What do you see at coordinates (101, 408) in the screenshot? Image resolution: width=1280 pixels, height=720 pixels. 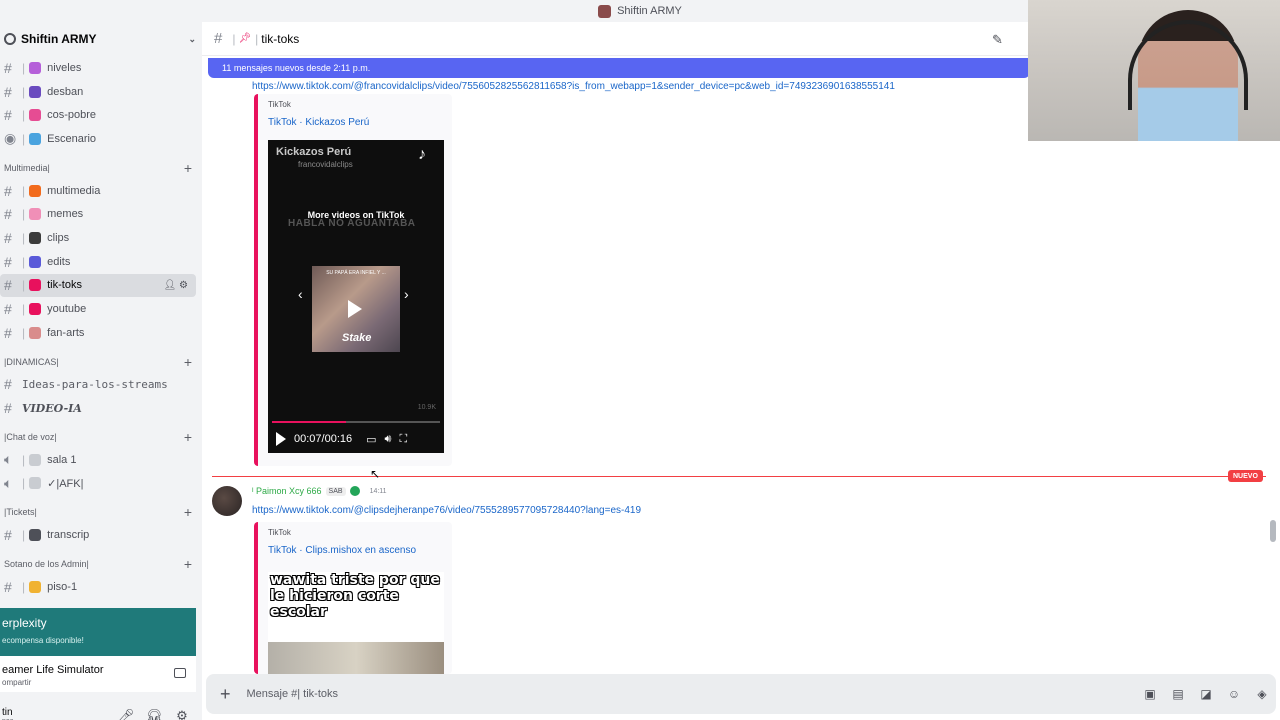 I see `sidebar-channel: # VIDEO-IA` at bounding box center [101, 408].